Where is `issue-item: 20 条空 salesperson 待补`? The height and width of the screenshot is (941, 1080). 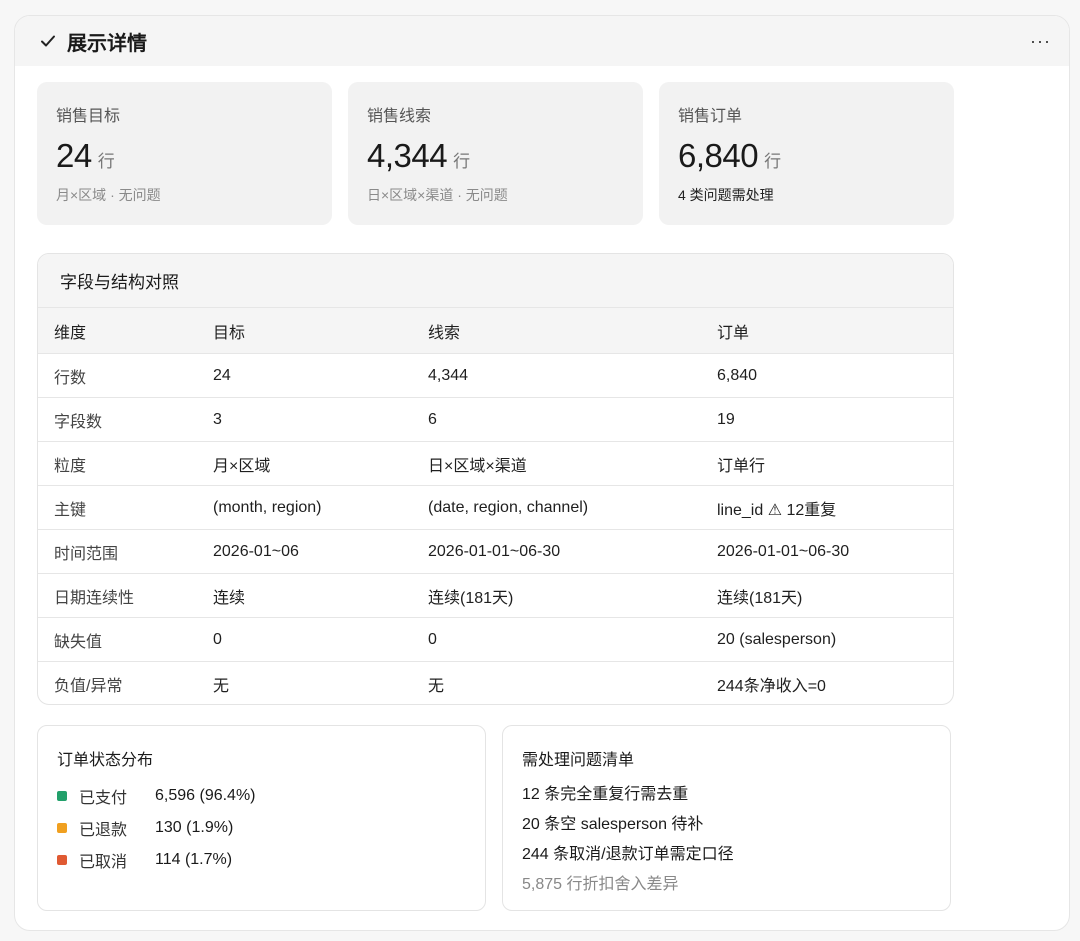 issue-item: 20 条空 salesperson 待补 is located at coordinates (613, 824).